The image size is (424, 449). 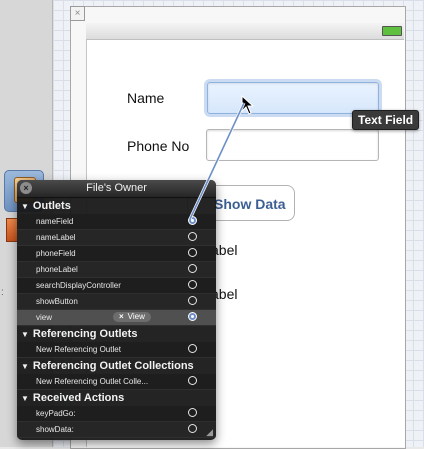 I want to click on outlet-row-searchdisplaycontroller: searchDisplayController, so click(x=116, y=286).